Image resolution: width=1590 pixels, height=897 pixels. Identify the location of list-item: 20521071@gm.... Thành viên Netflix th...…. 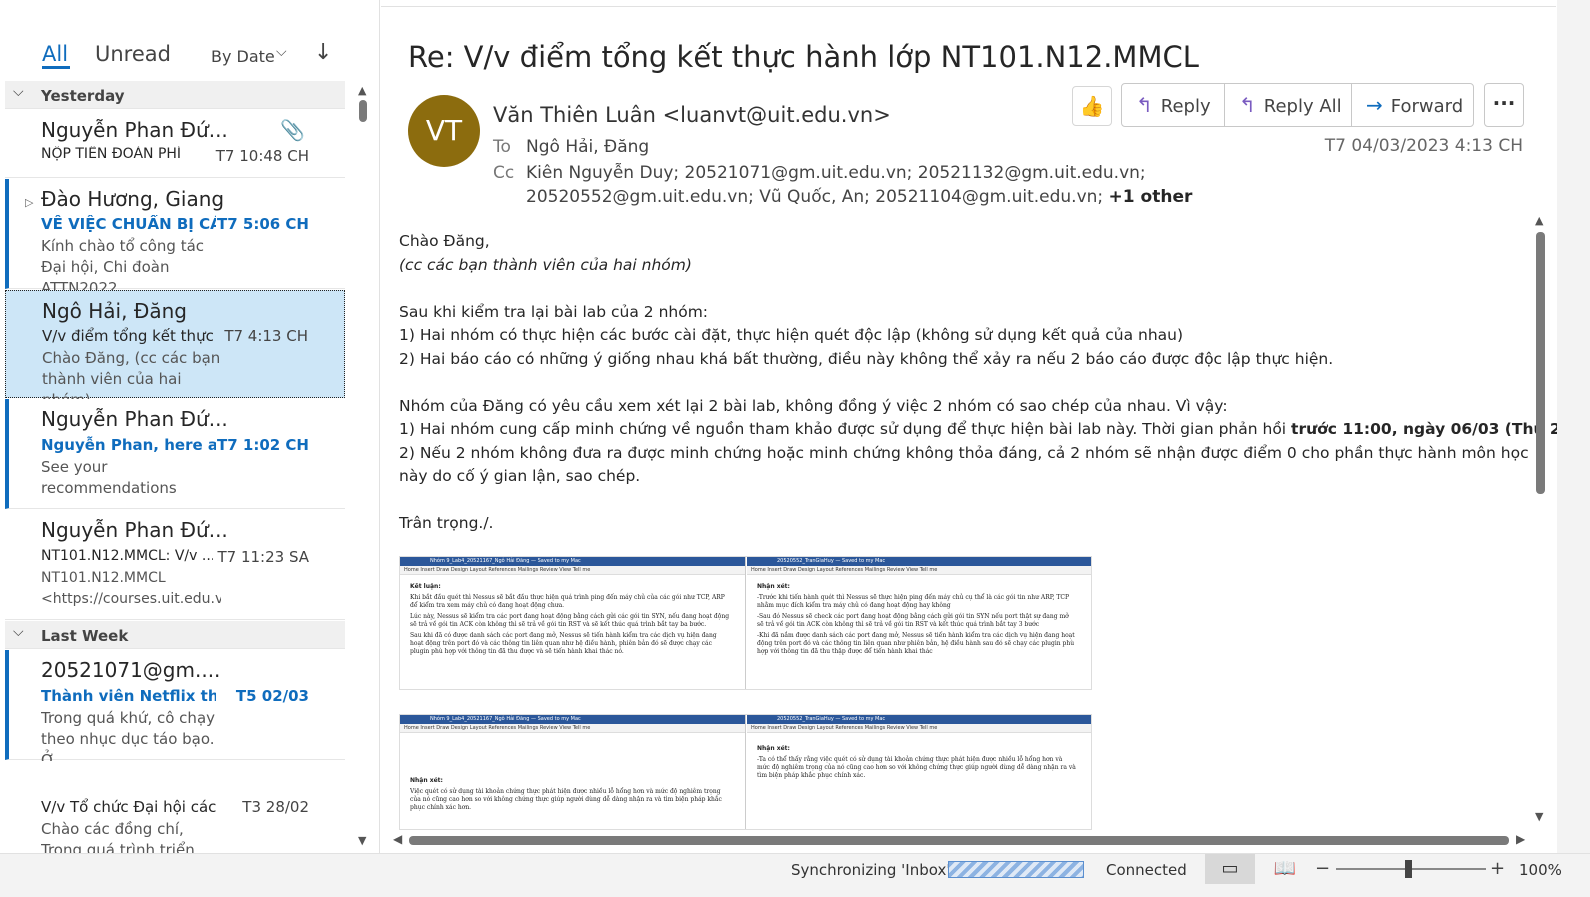
(175, 709).